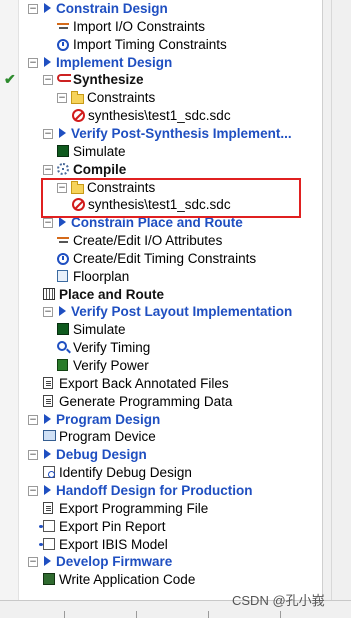 Image resolution: width=351 pixels, height=618 pixels. I want to click on tree-row: Write Application Code, so click(161, 579).